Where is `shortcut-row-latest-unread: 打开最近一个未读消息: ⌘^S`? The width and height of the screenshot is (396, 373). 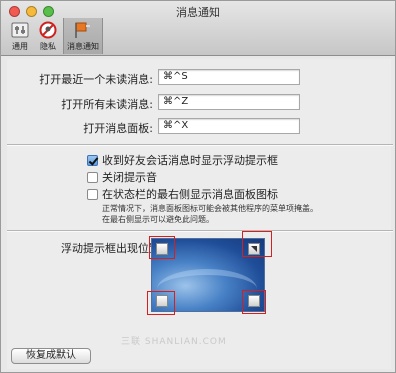
shortcut-row-latest-unread: 打开最近一个未读消息: ⌘^S is located at coordinates (199, 78).